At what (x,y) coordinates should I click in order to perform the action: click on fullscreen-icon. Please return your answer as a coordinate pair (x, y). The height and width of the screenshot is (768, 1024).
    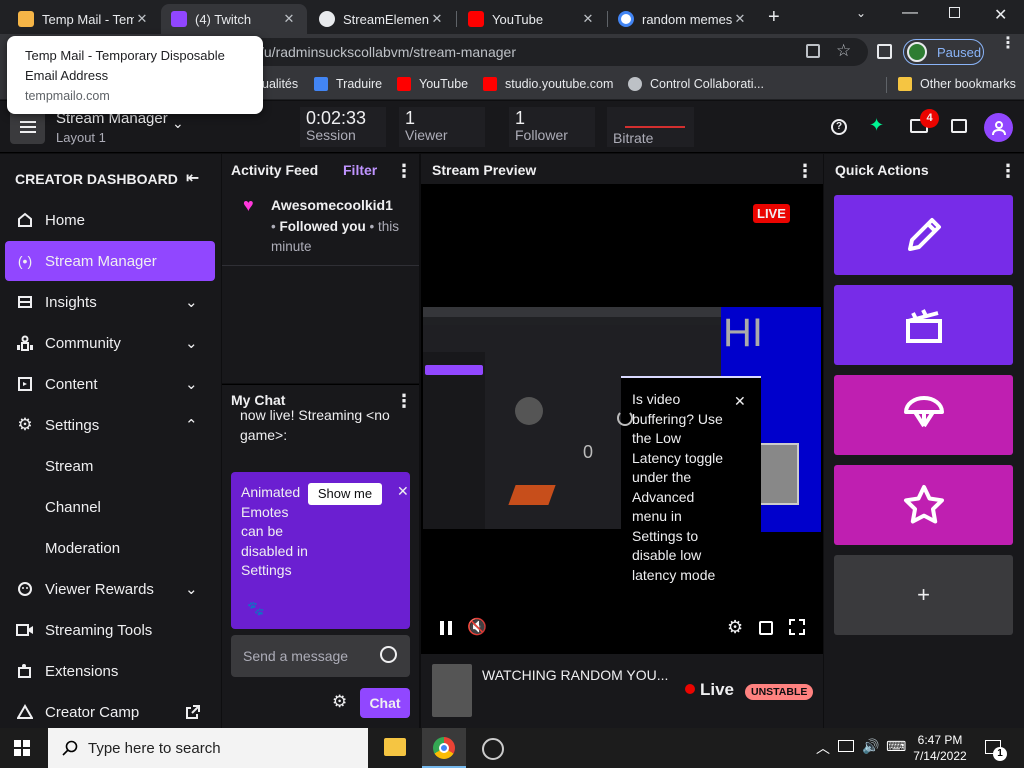
    Looking at the image, I should click on (797, 627).